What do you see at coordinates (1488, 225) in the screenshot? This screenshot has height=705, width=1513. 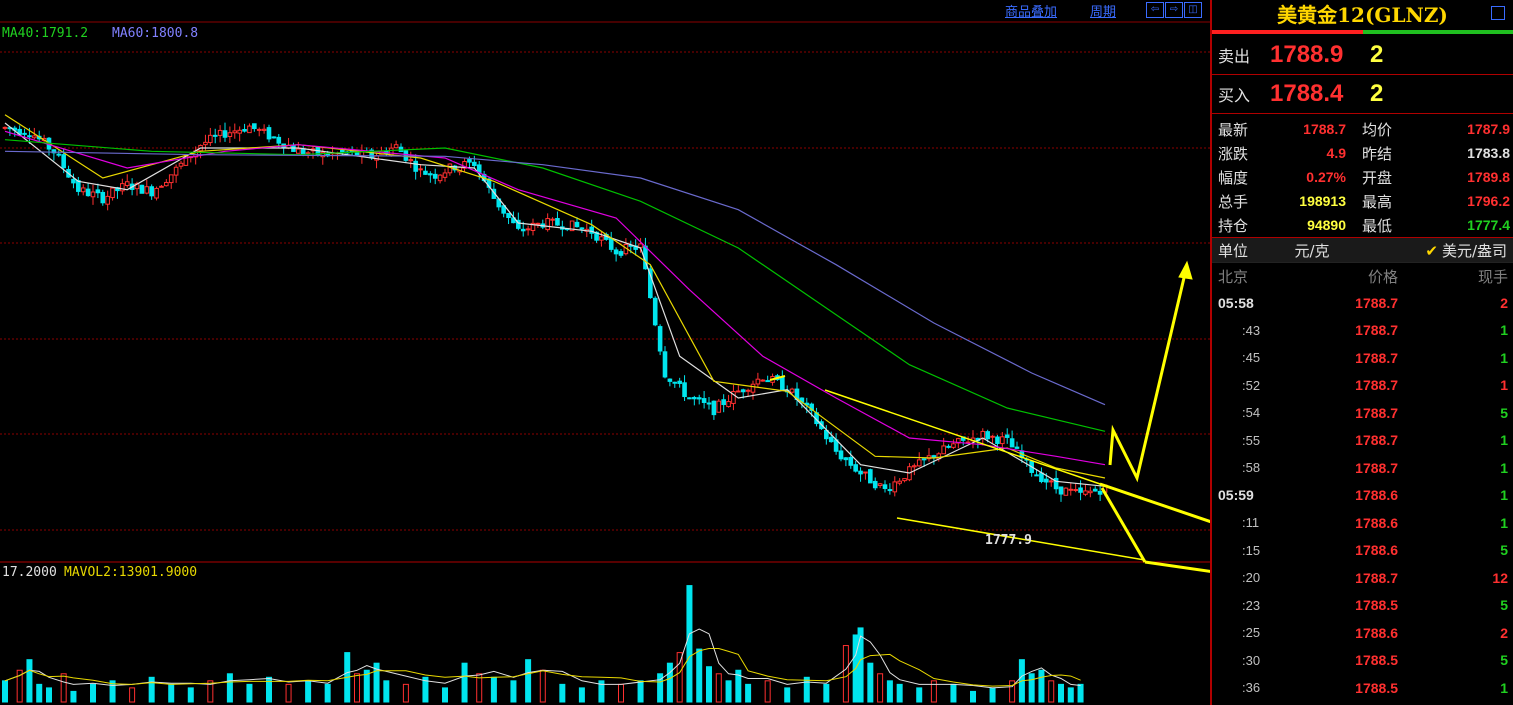 I see `stat-v2: 1777.4` at bounding box center [1488, 225].